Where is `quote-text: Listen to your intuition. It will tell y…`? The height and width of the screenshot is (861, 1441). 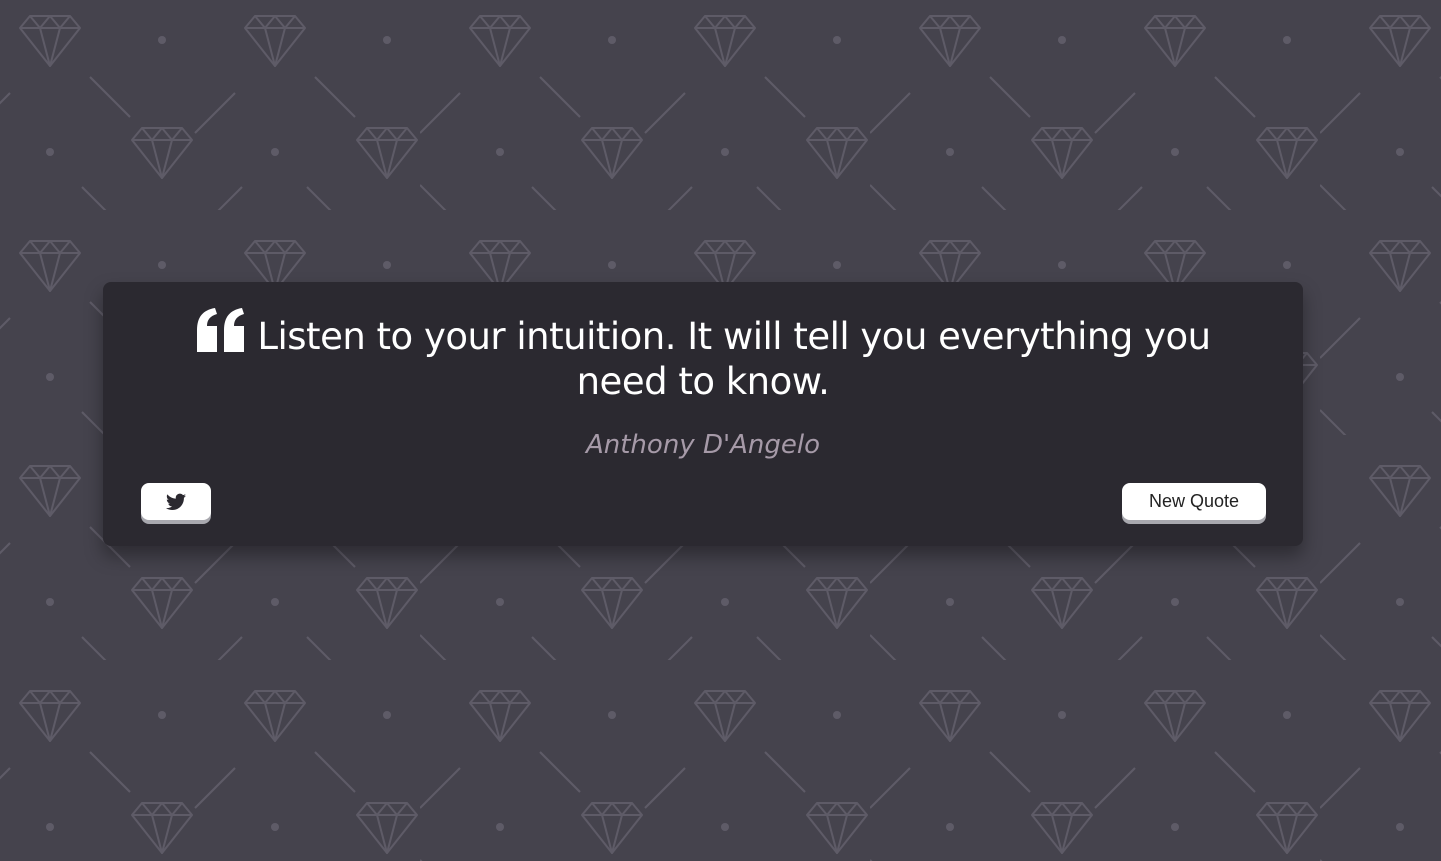
quote-text: Listen to your intuition. It will tell y… is located at coordinates (734, 359).